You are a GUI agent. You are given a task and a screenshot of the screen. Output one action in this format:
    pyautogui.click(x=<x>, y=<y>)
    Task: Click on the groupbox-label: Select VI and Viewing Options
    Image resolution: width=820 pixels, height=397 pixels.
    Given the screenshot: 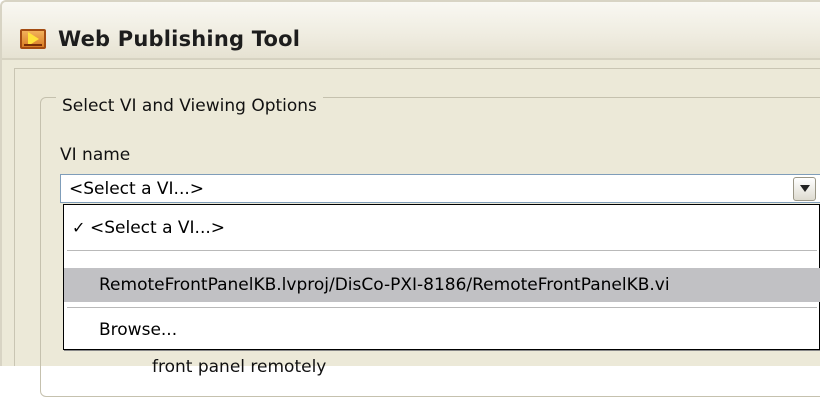 What is the action you would take?
    pyautogui.click(x=189, y=106)
    